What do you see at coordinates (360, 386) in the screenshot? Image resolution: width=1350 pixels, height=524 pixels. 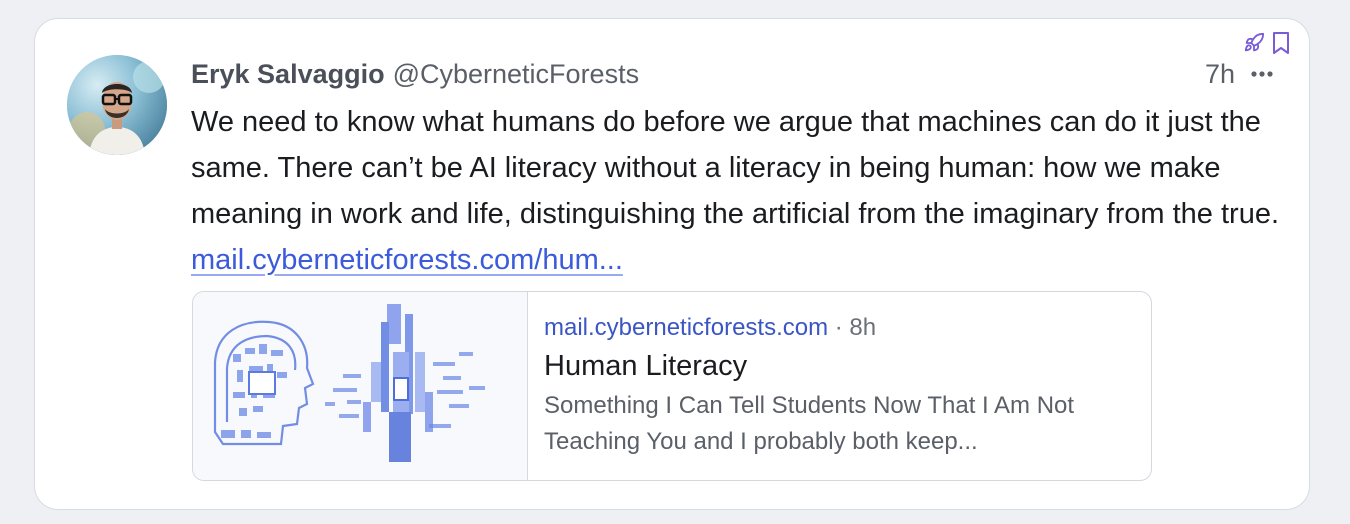 I see `link-preview-image` at bounding box center [360, 386].